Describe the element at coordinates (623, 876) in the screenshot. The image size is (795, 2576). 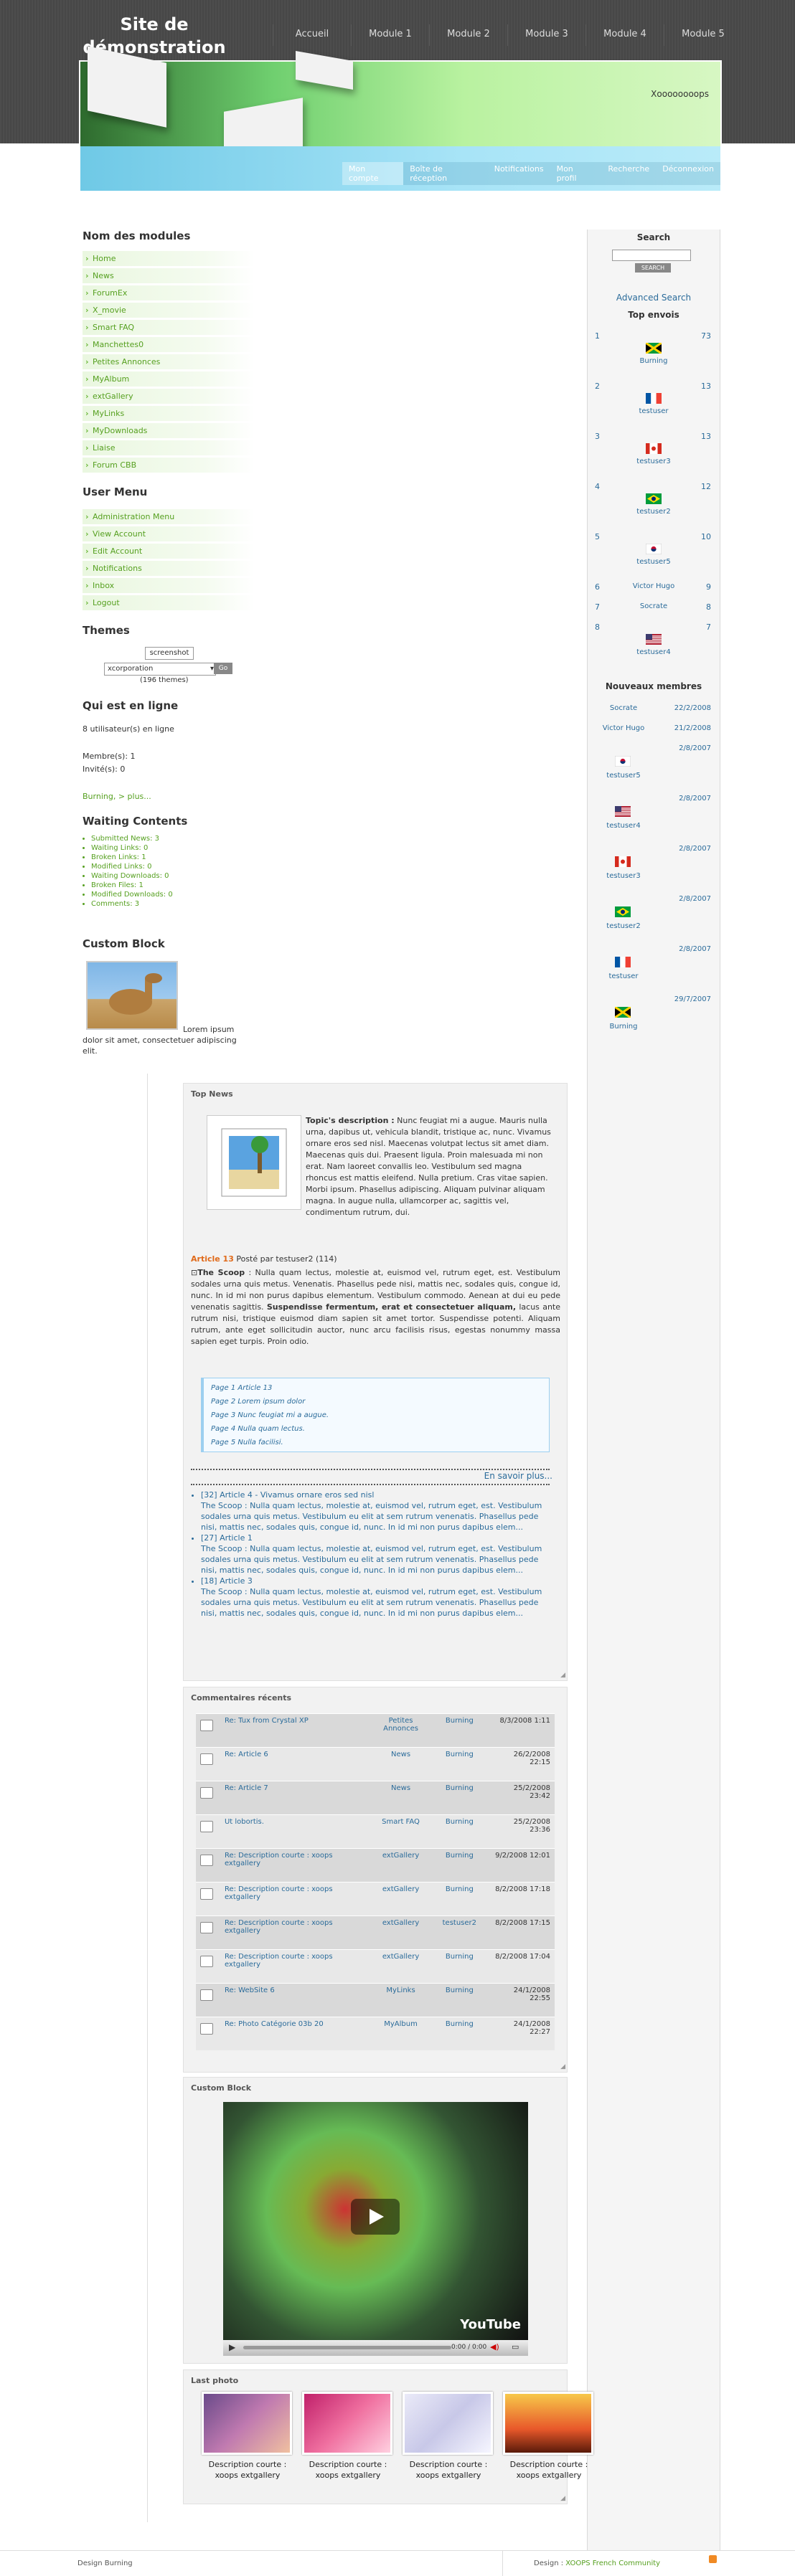
I see `member-name: testuser3` at that location.